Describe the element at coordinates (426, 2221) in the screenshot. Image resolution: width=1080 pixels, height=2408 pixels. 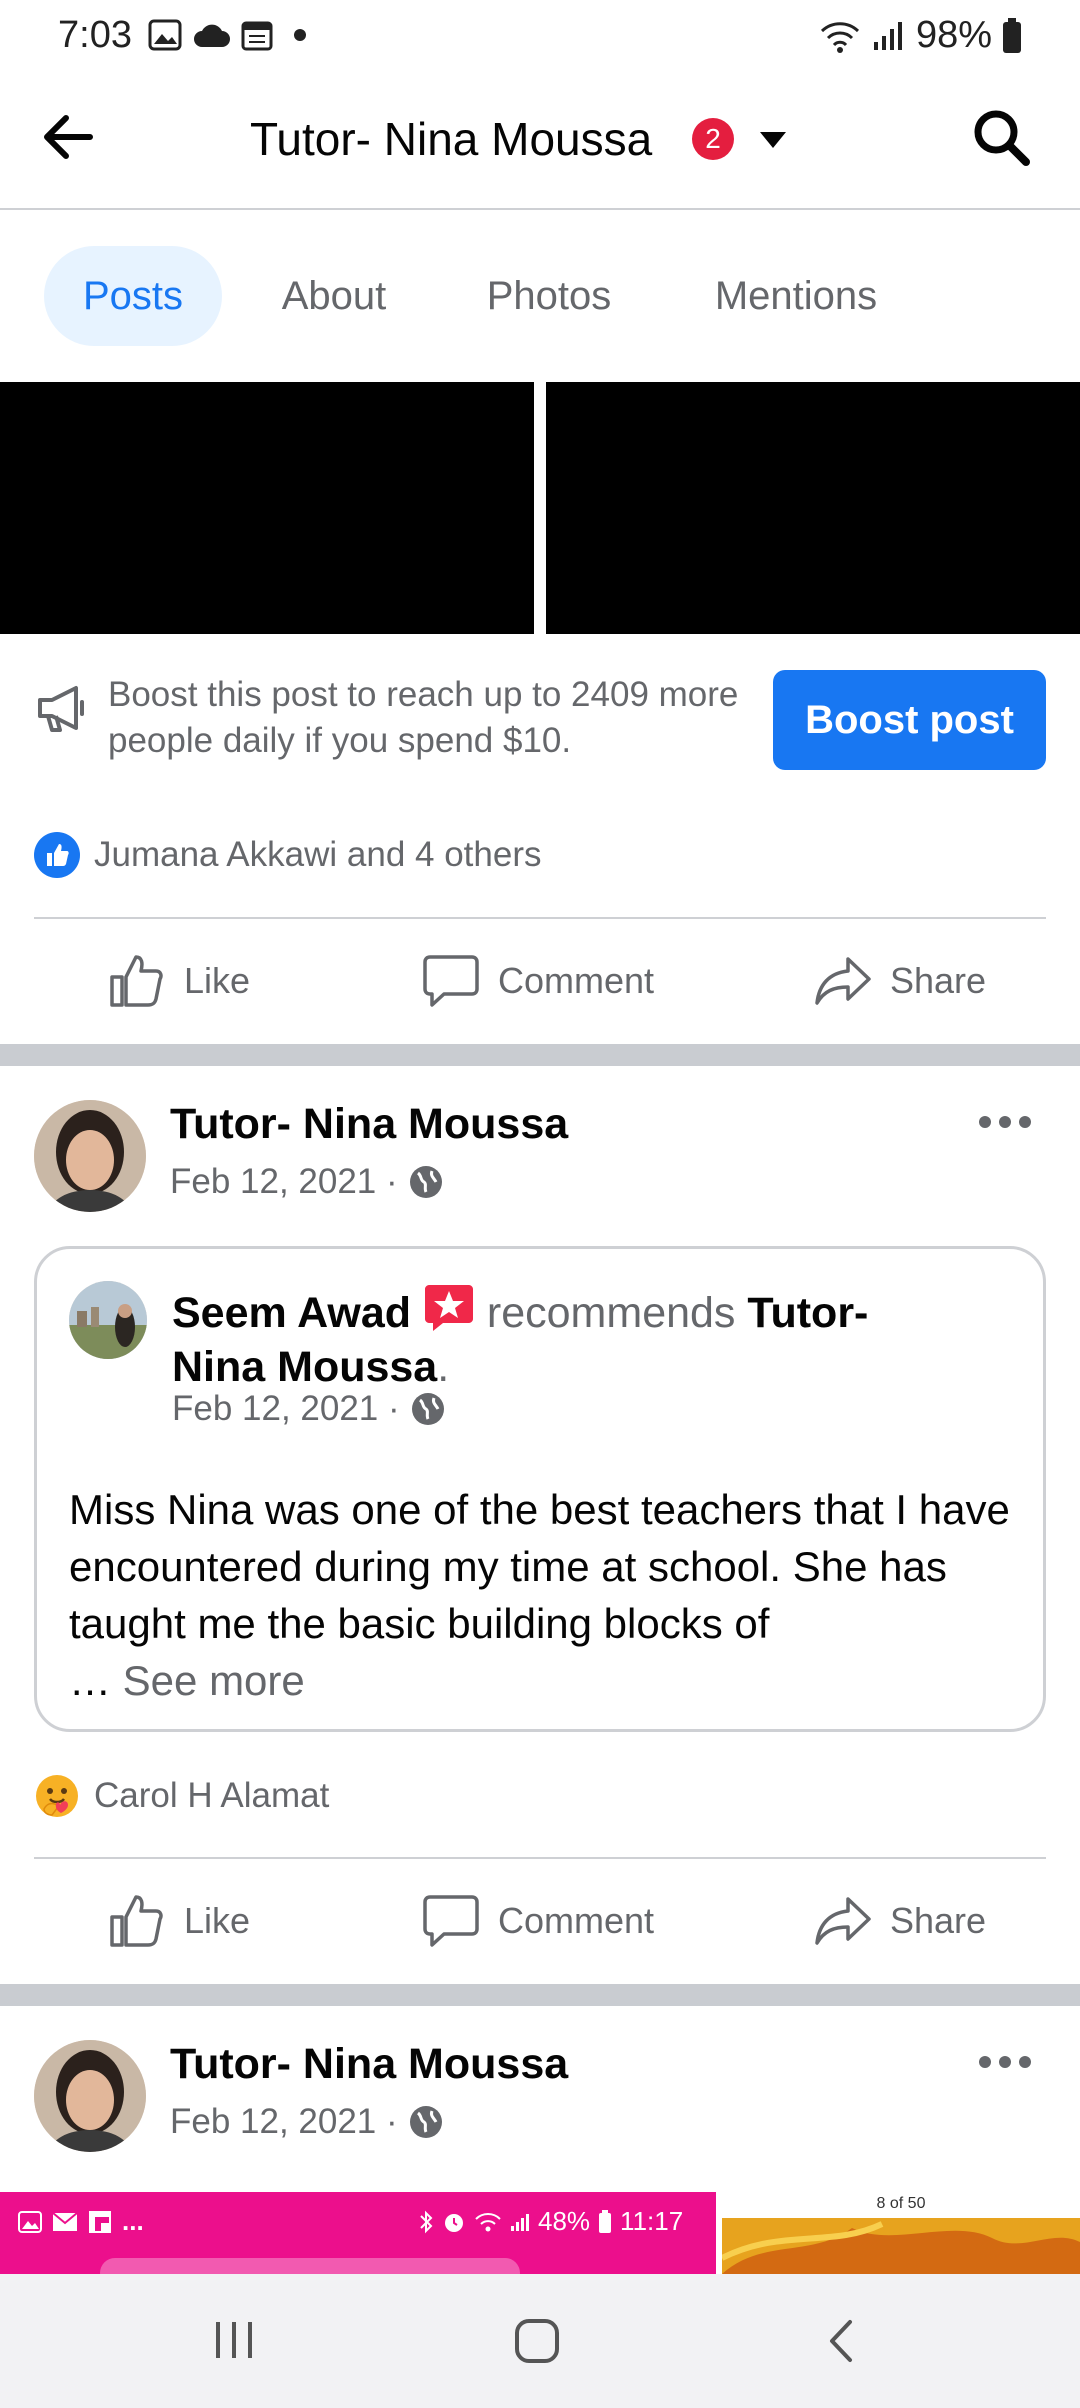
I see `bluetooth-icon` at that location.